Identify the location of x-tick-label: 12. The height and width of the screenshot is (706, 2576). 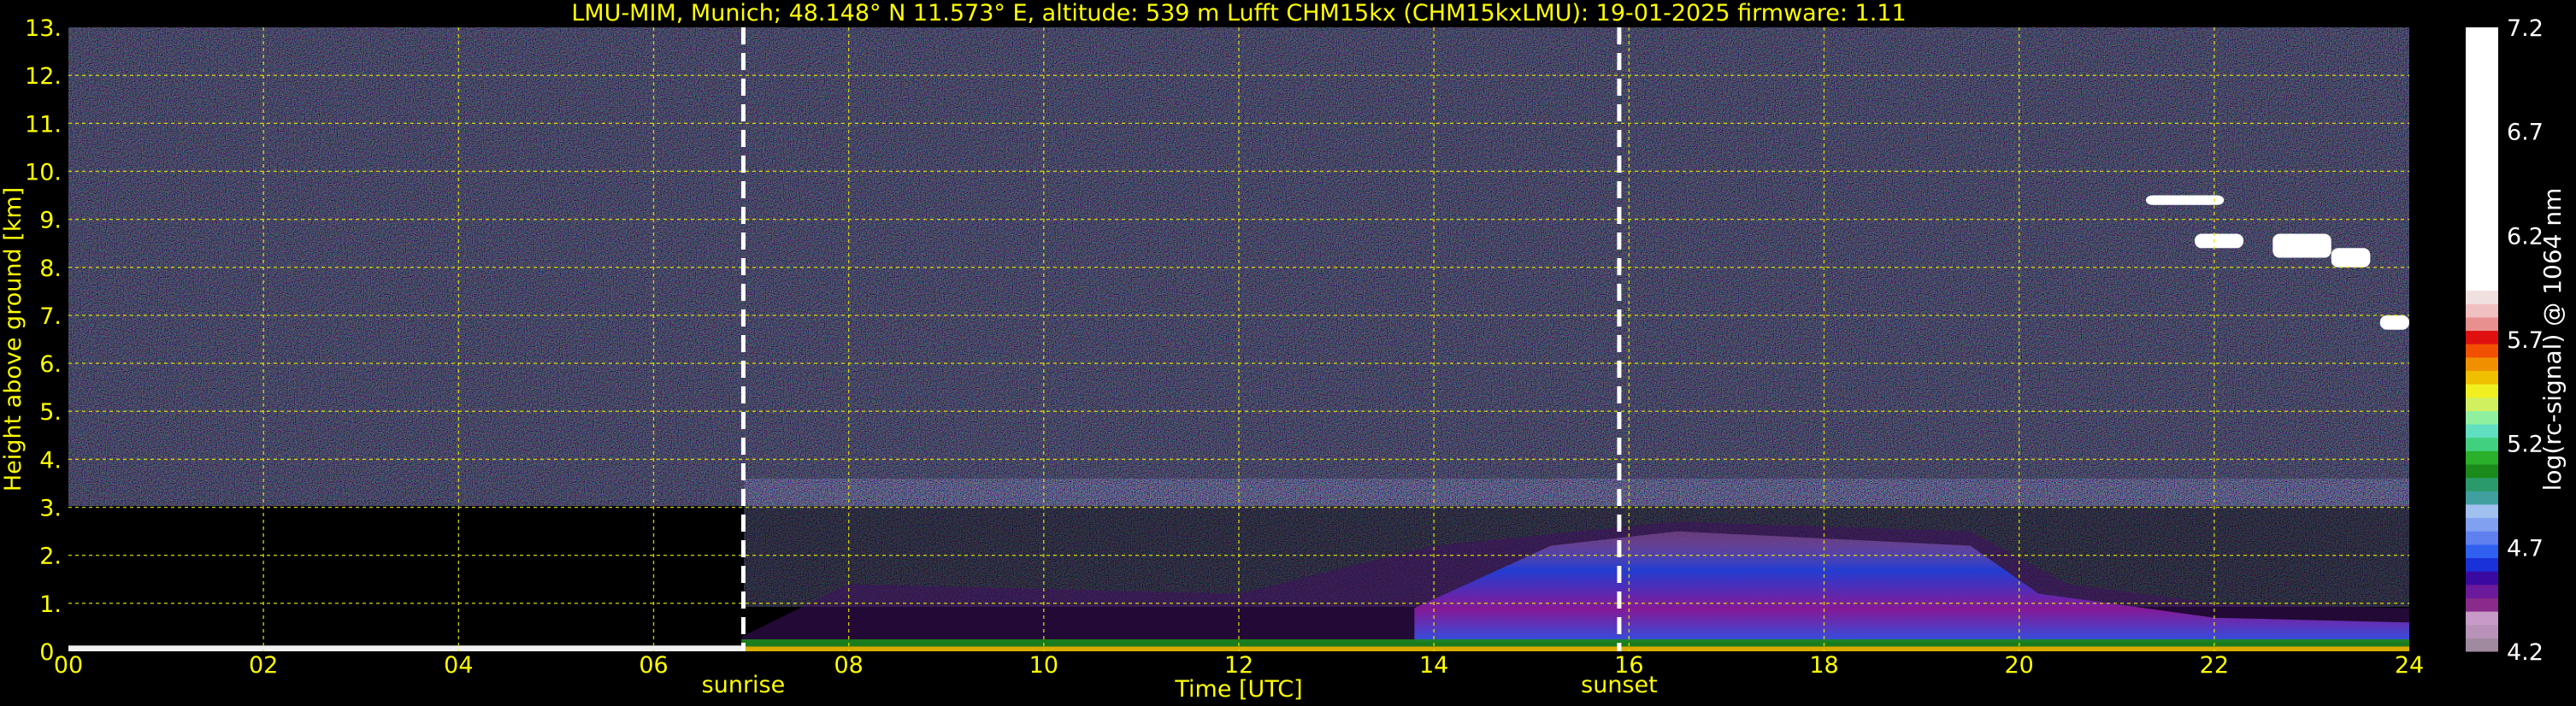
(1238, 665).